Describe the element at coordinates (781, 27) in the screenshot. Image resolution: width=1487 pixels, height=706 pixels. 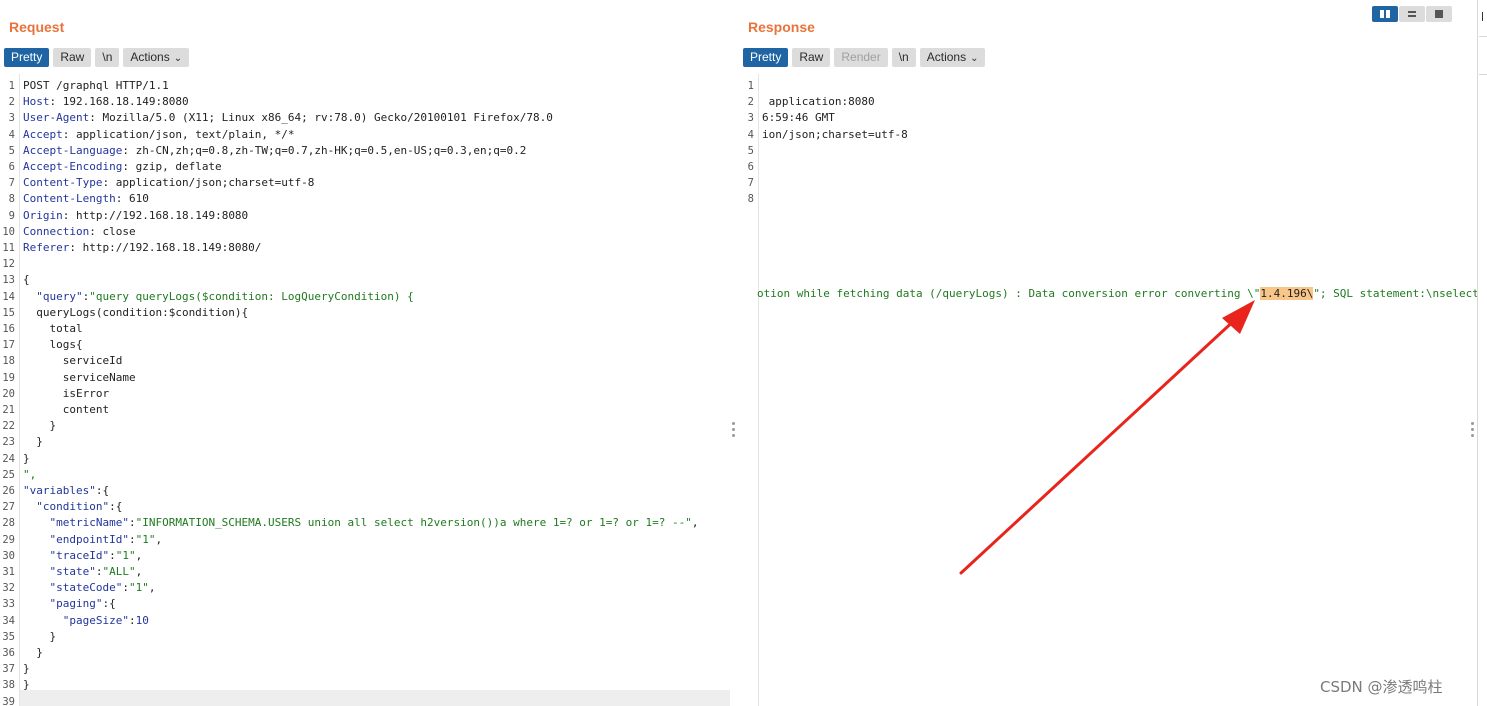
I see `response-title: Response` at that location.